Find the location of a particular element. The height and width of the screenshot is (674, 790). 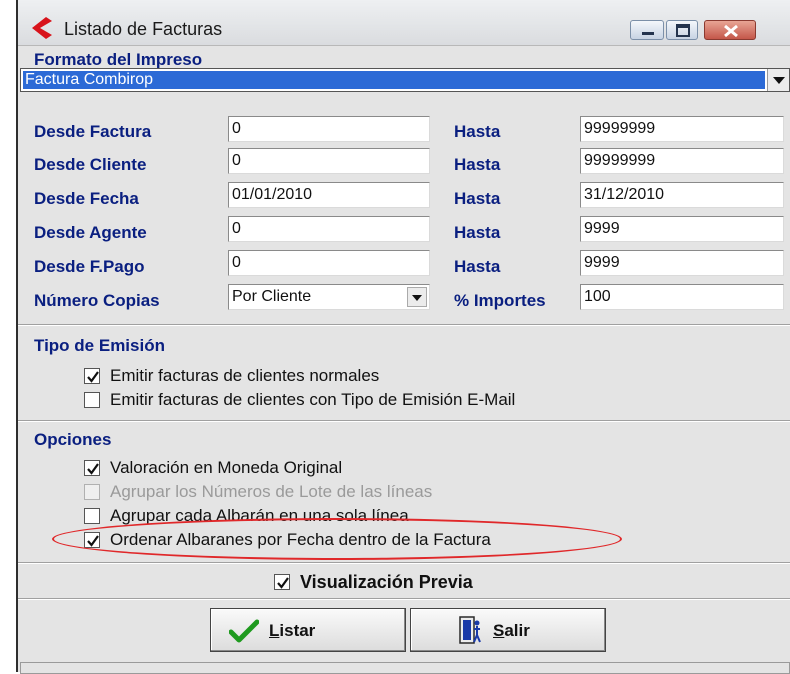

format-select: Factura Combirop is located at coordinates (405, 80).